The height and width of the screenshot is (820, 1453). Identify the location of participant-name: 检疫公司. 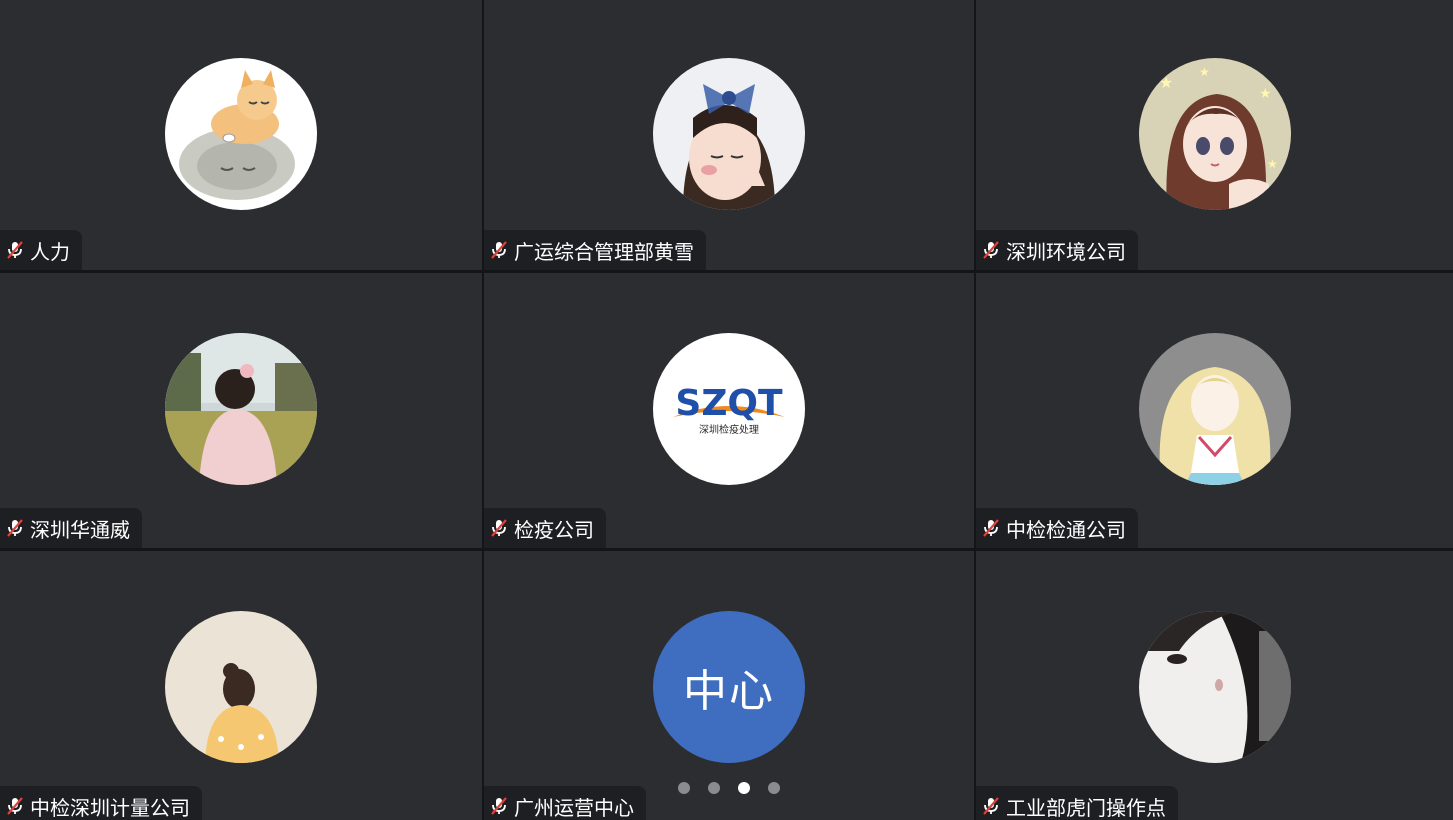
(554, 529).